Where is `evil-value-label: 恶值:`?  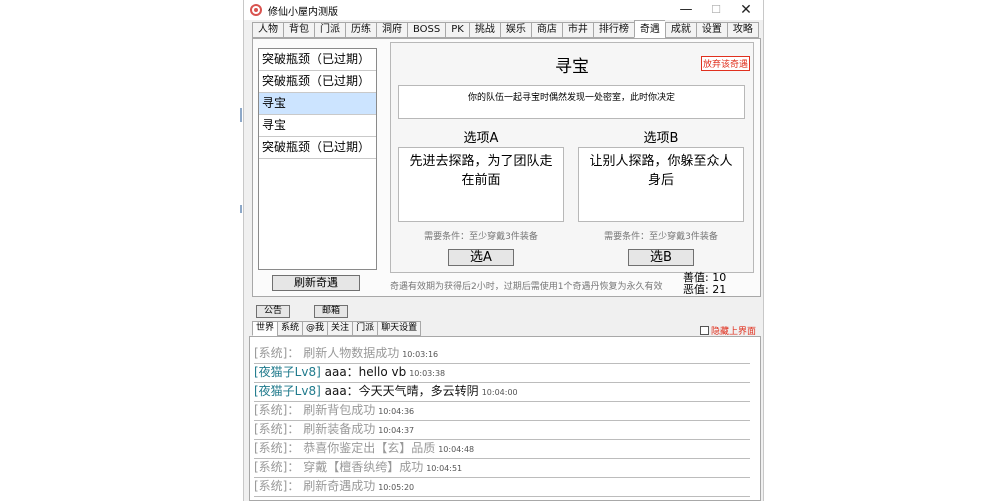 evil-value-label: 恶值: is located at coordinates (696, 289).